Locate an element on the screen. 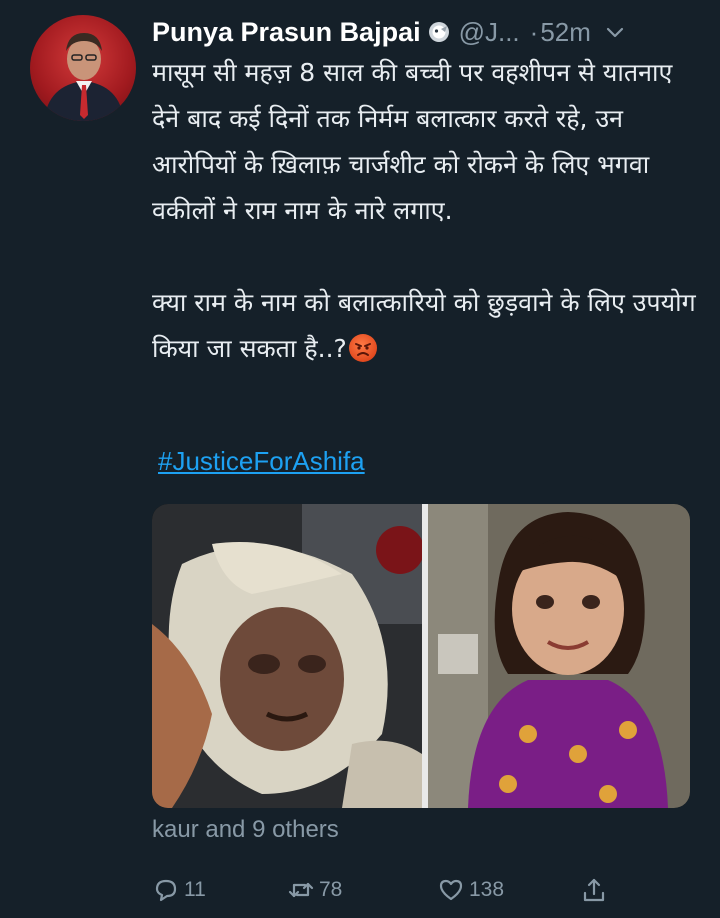 The height and width of the screenshot is (918, 720). verified-icon is located at coordinates (438, 32).